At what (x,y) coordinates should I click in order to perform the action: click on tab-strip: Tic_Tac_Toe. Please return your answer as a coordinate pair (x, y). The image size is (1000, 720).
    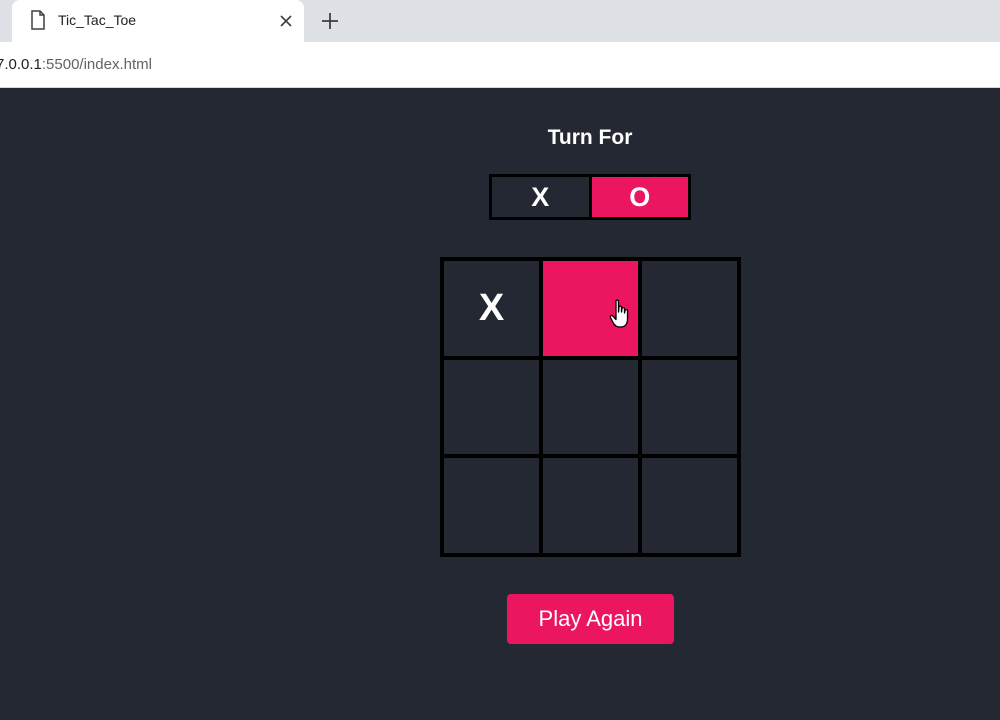
    Looking at the image, I should click on (500, 21).